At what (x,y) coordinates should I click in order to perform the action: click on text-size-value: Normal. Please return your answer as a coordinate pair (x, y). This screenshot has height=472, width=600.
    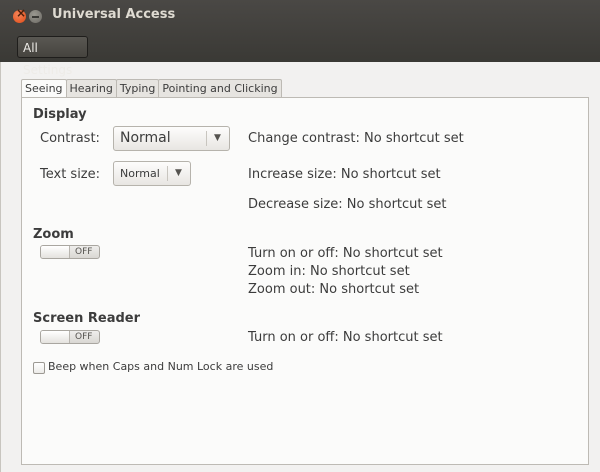
    Looking at the image, I should click on (140, 173).